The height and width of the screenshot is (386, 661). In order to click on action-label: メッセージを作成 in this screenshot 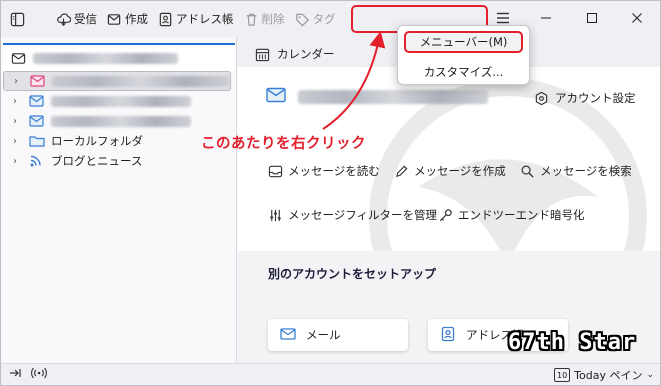, I will do `click(460, 171)`.